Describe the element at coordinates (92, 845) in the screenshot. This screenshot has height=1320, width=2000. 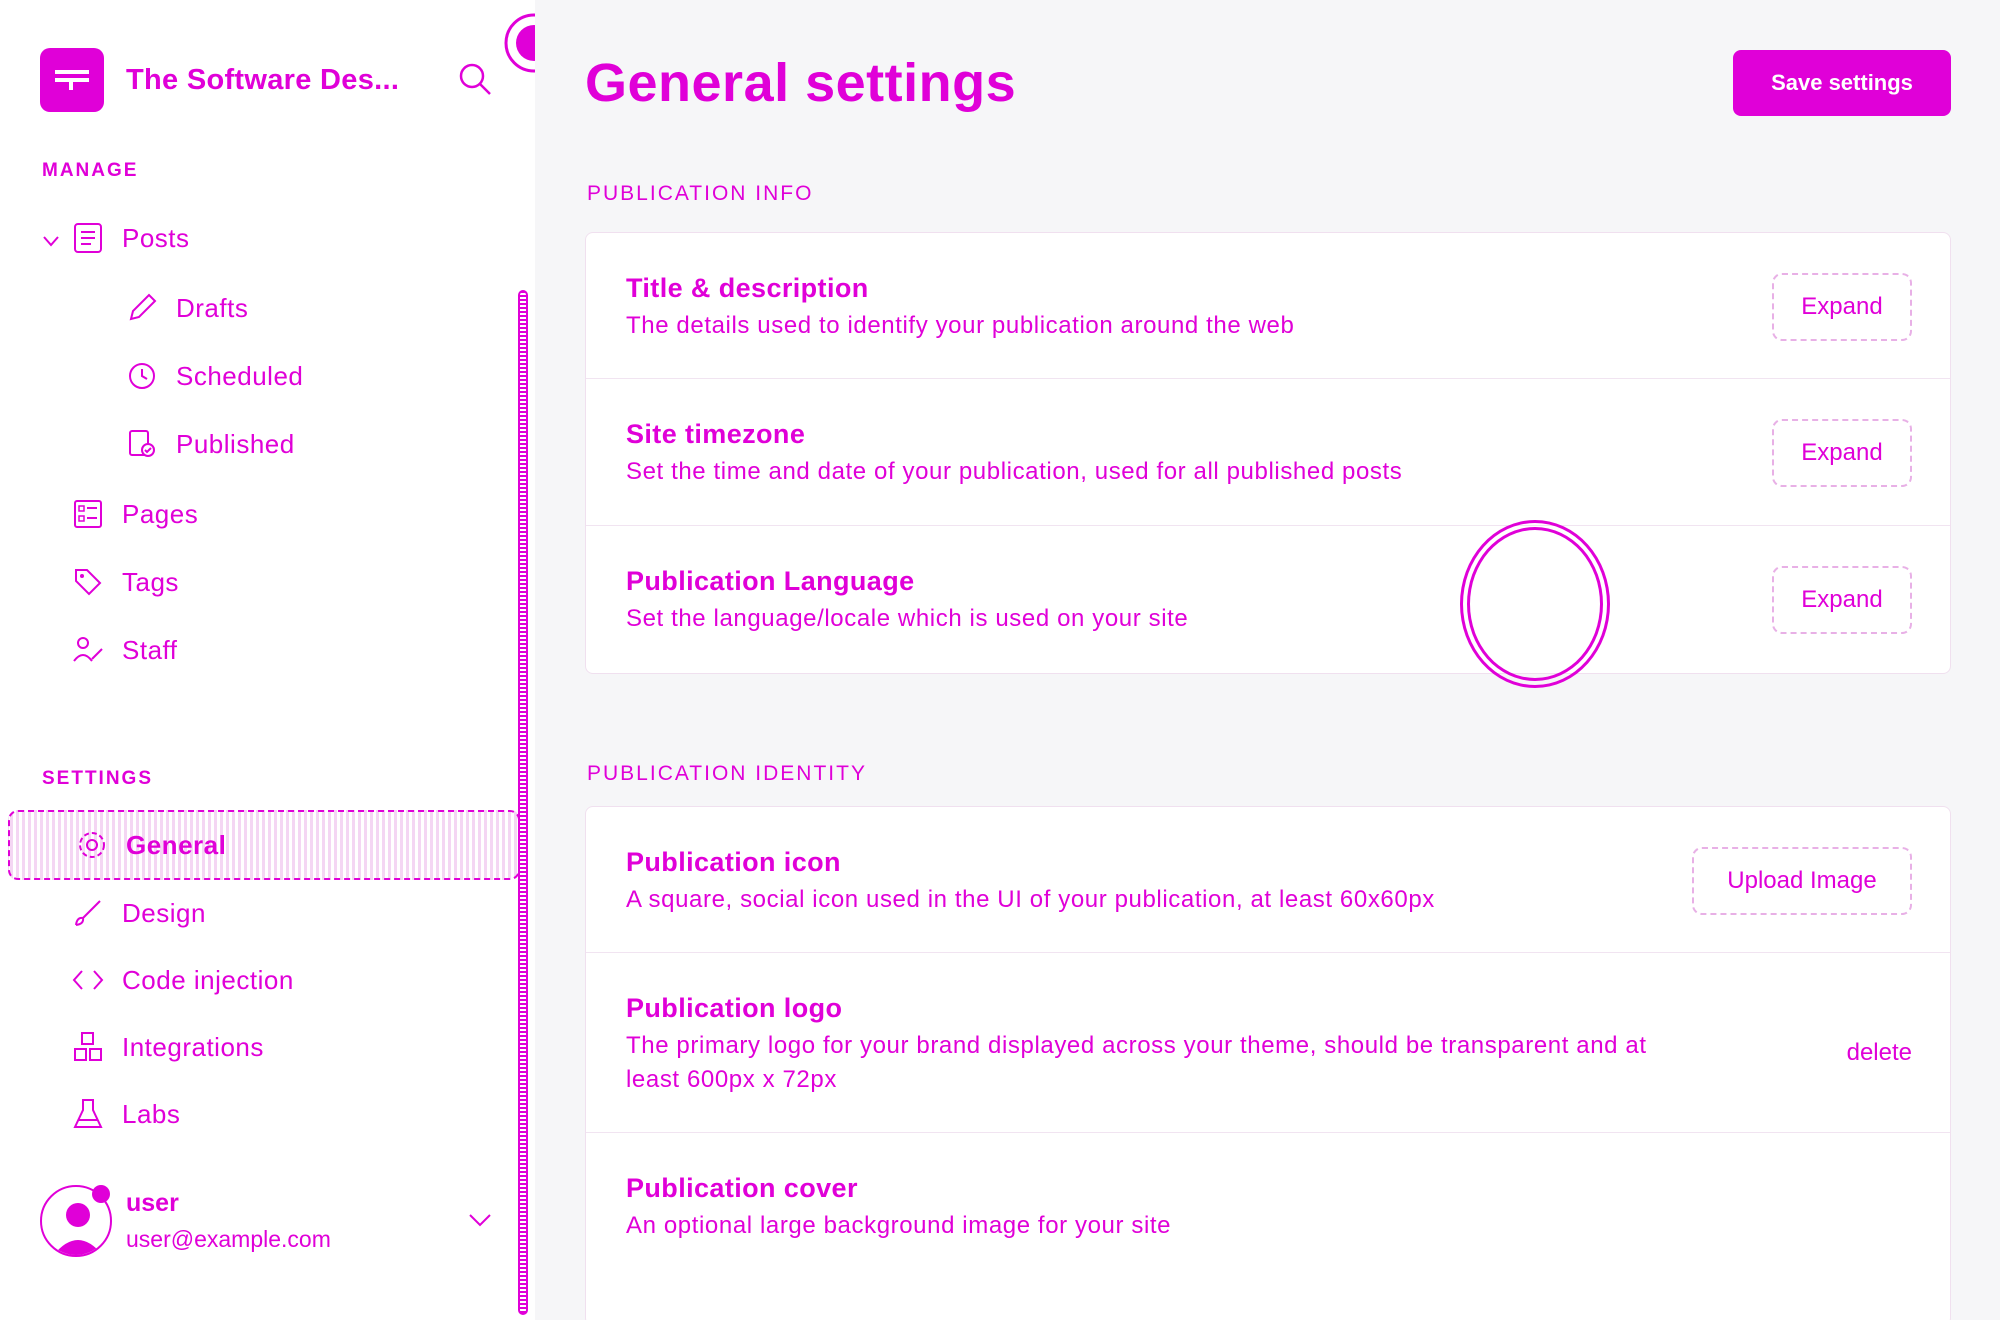
I see `gear-icon` at that location.